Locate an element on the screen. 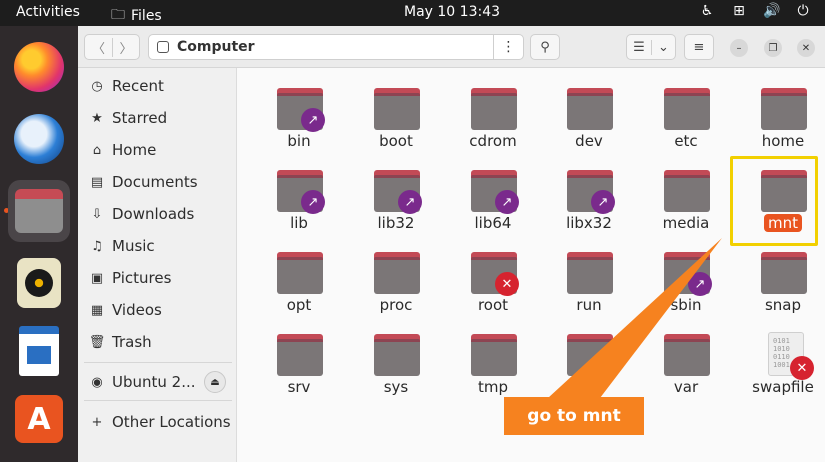 The width and height of the screenshot is (825, 462). annotation-callout: go to mnt is located at coordinates (574, 416).